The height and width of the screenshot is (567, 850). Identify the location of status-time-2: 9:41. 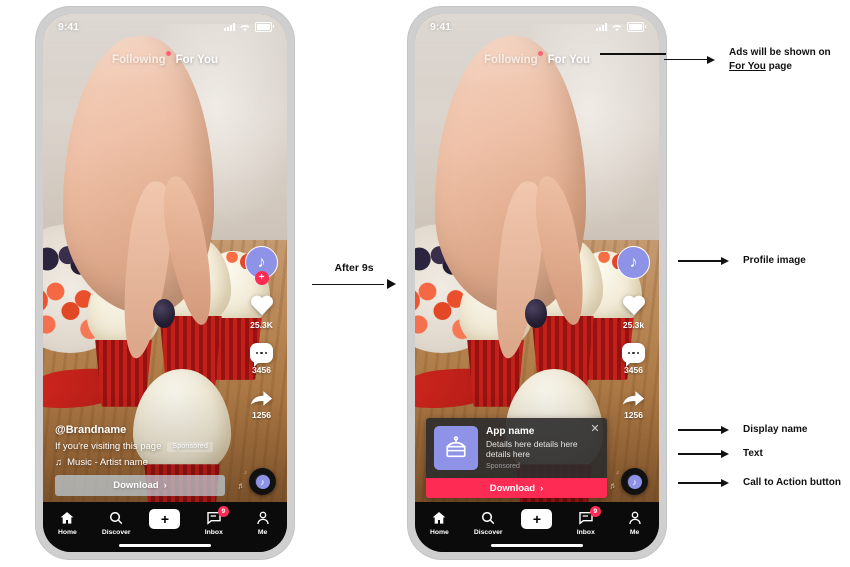
(441, 27).